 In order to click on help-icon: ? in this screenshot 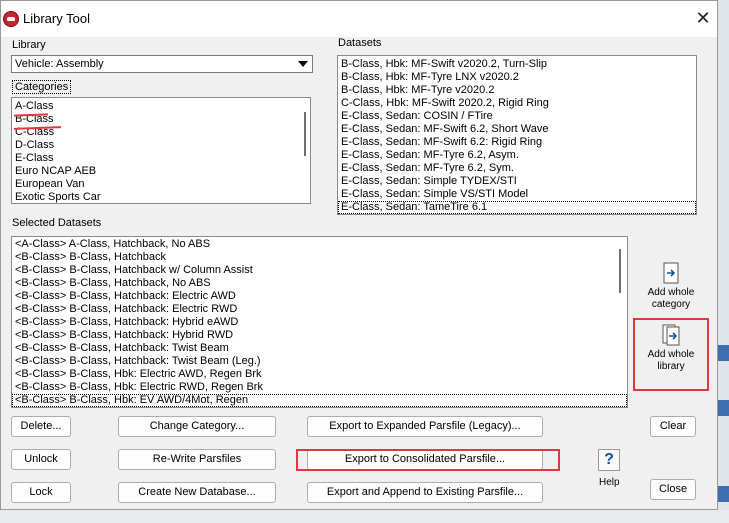, I will do `click(609, 460)`.